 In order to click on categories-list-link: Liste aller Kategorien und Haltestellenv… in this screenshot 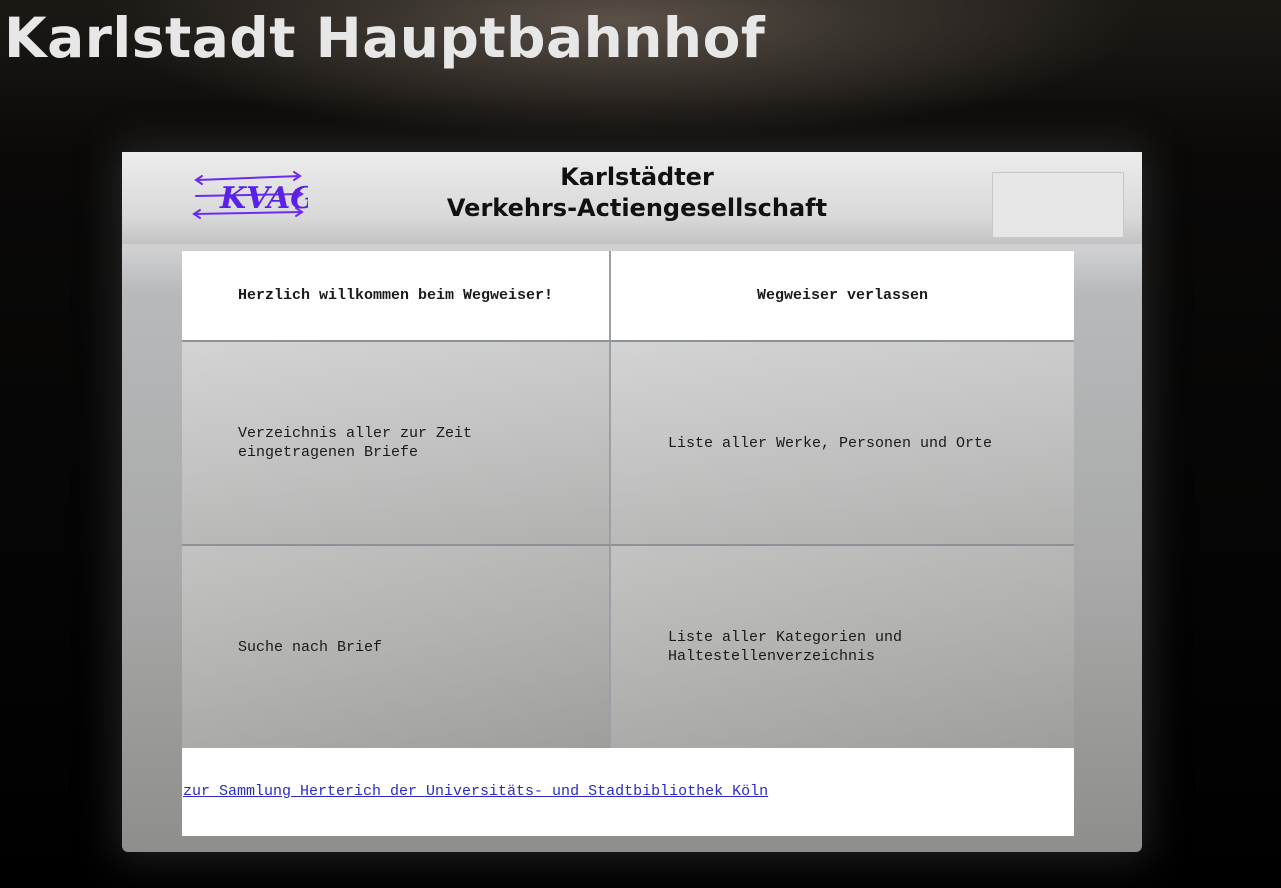, I will do `click(842, 646)`.